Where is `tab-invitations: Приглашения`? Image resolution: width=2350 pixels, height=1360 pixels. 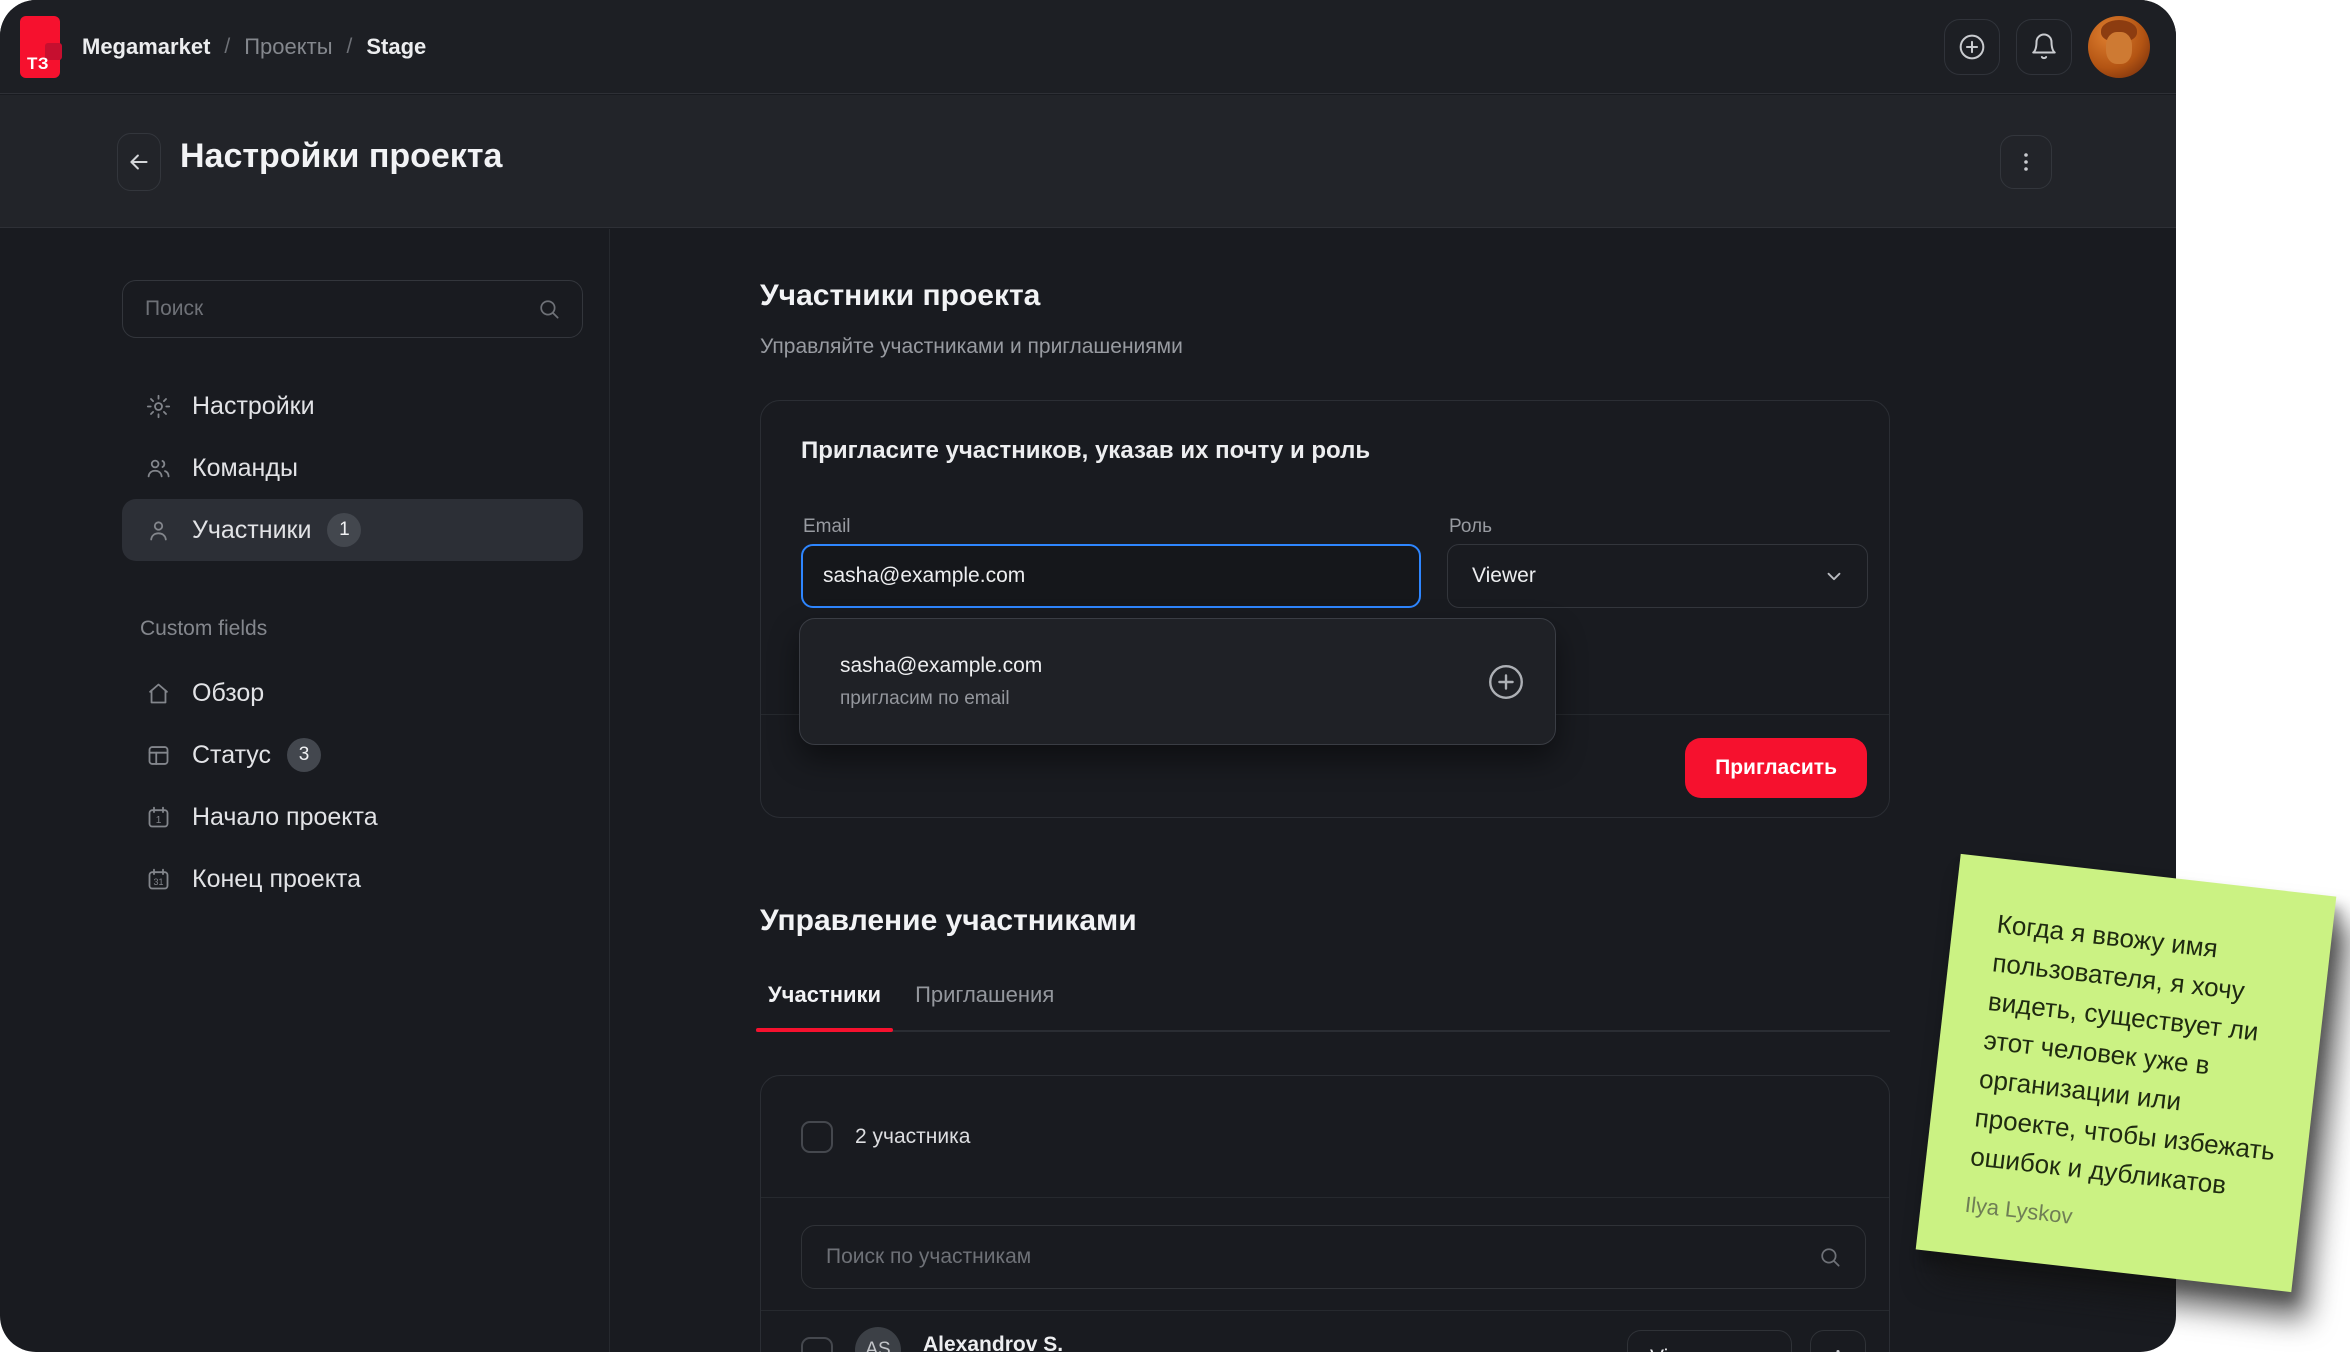 tab-invitations: Приглашения is located at coordinates (984, 1006).